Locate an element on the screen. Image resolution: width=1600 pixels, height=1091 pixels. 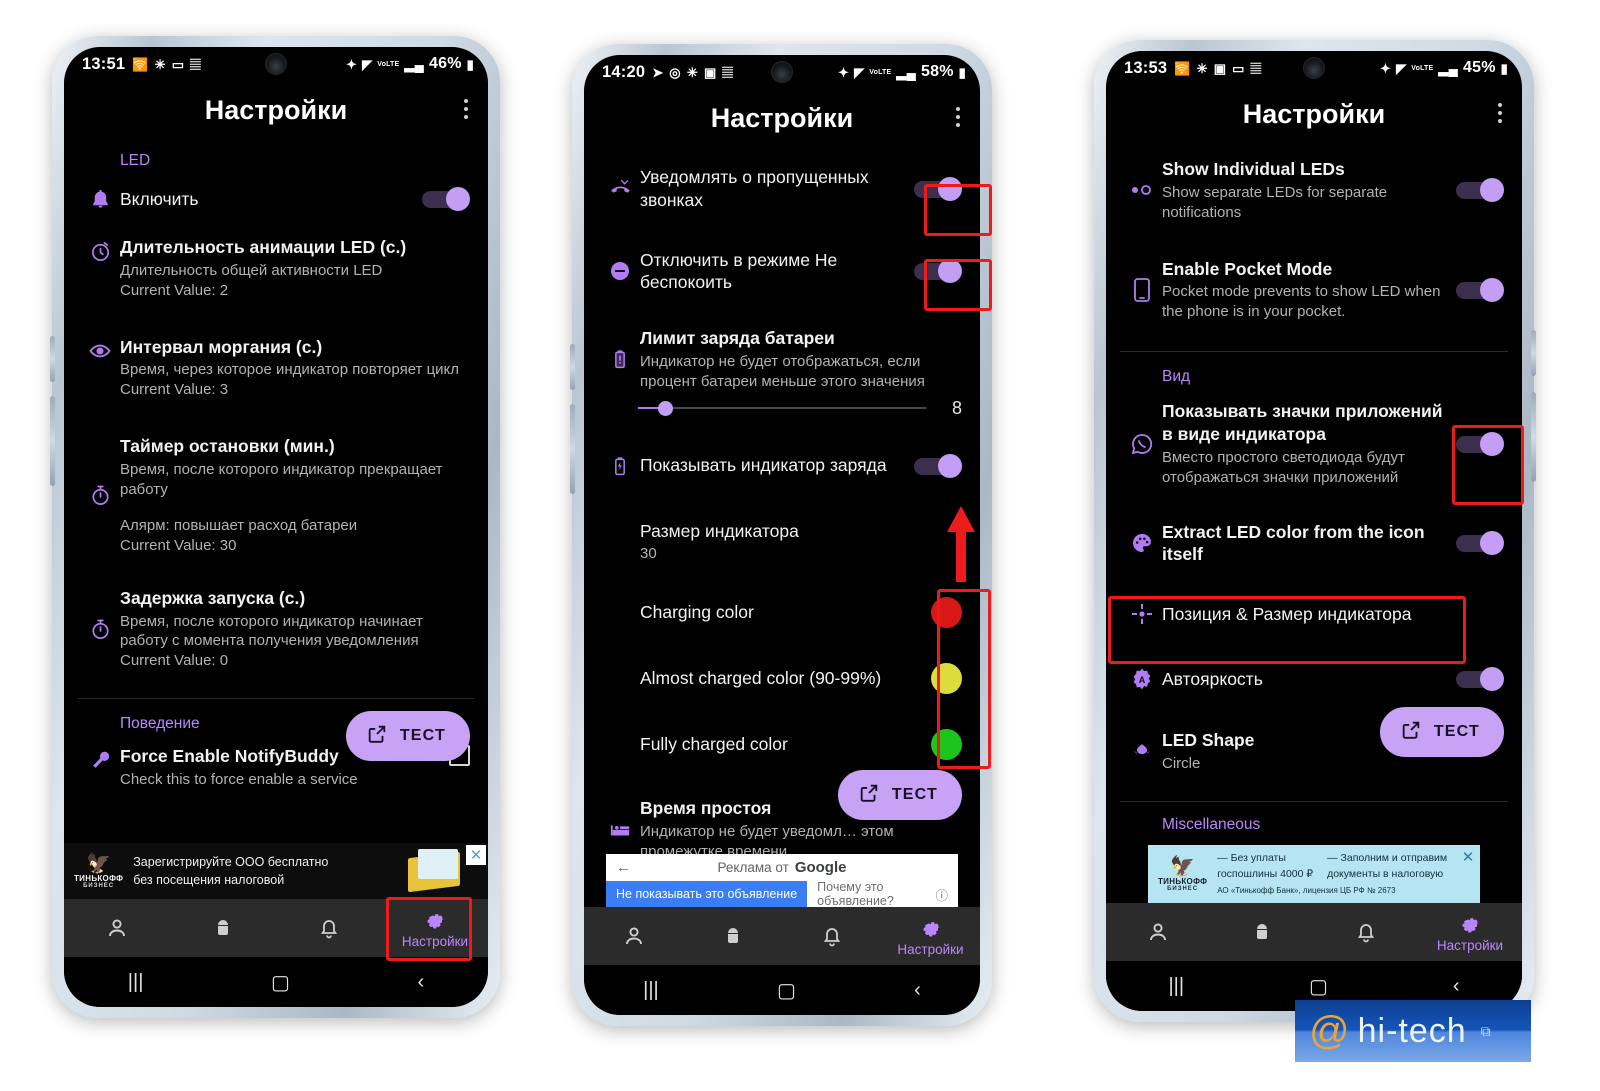
phone-1-side-button is located at coordinates (52, 359).